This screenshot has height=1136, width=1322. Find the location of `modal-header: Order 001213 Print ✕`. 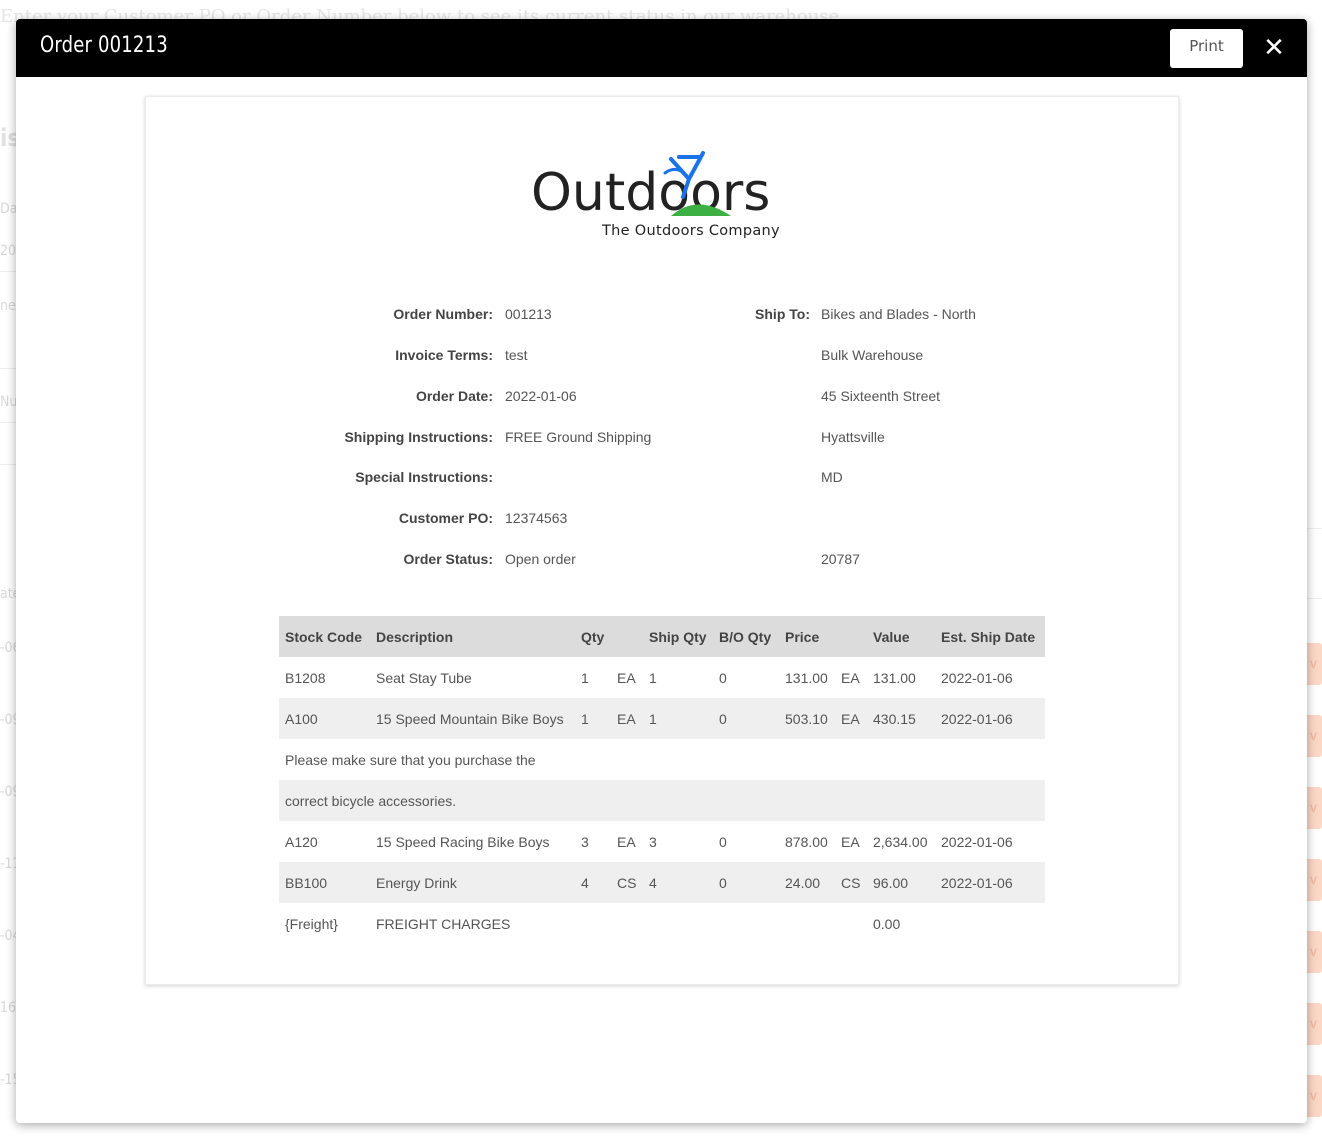

modal-header: Order 001213 Print ✕ is located at coordinates (661, 48).